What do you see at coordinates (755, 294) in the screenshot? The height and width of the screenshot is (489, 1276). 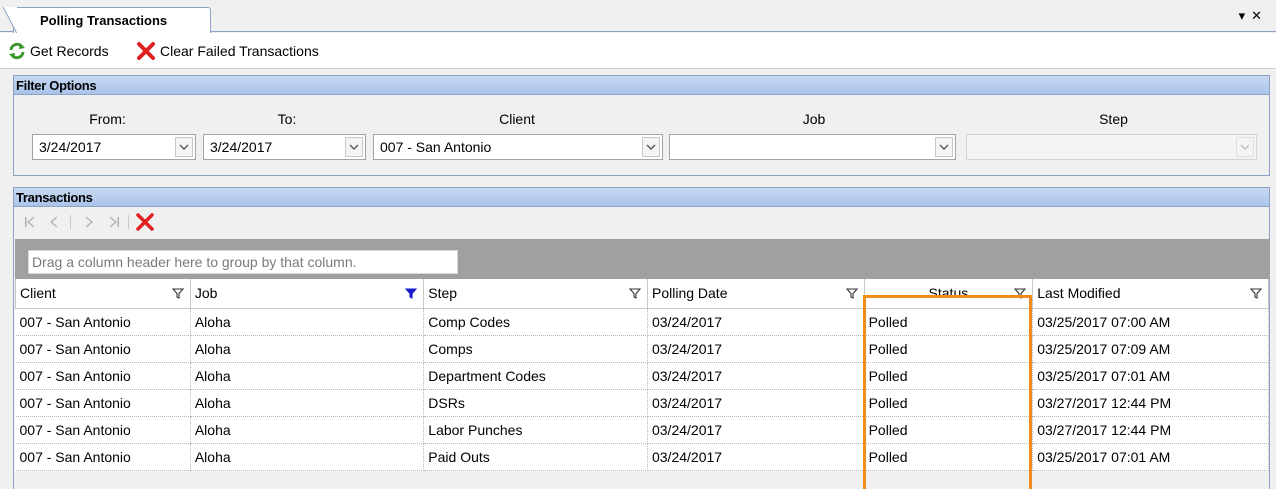 I see `column-header-polling-date: Polling Date` at bounding box center [755, 294].